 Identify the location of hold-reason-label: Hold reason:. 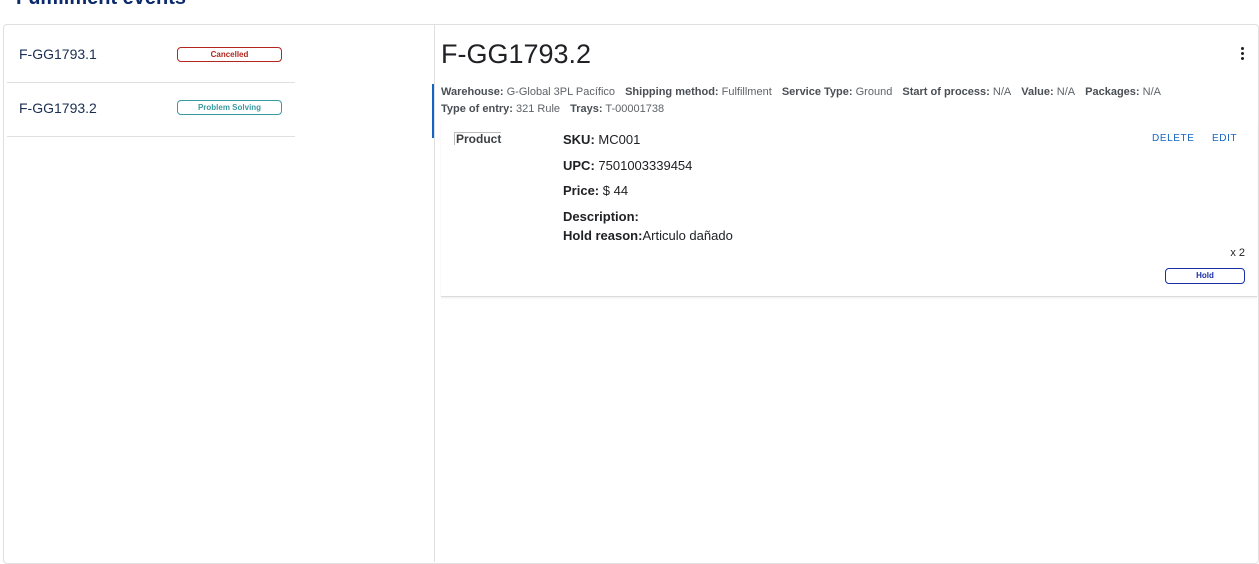
(603, 235).